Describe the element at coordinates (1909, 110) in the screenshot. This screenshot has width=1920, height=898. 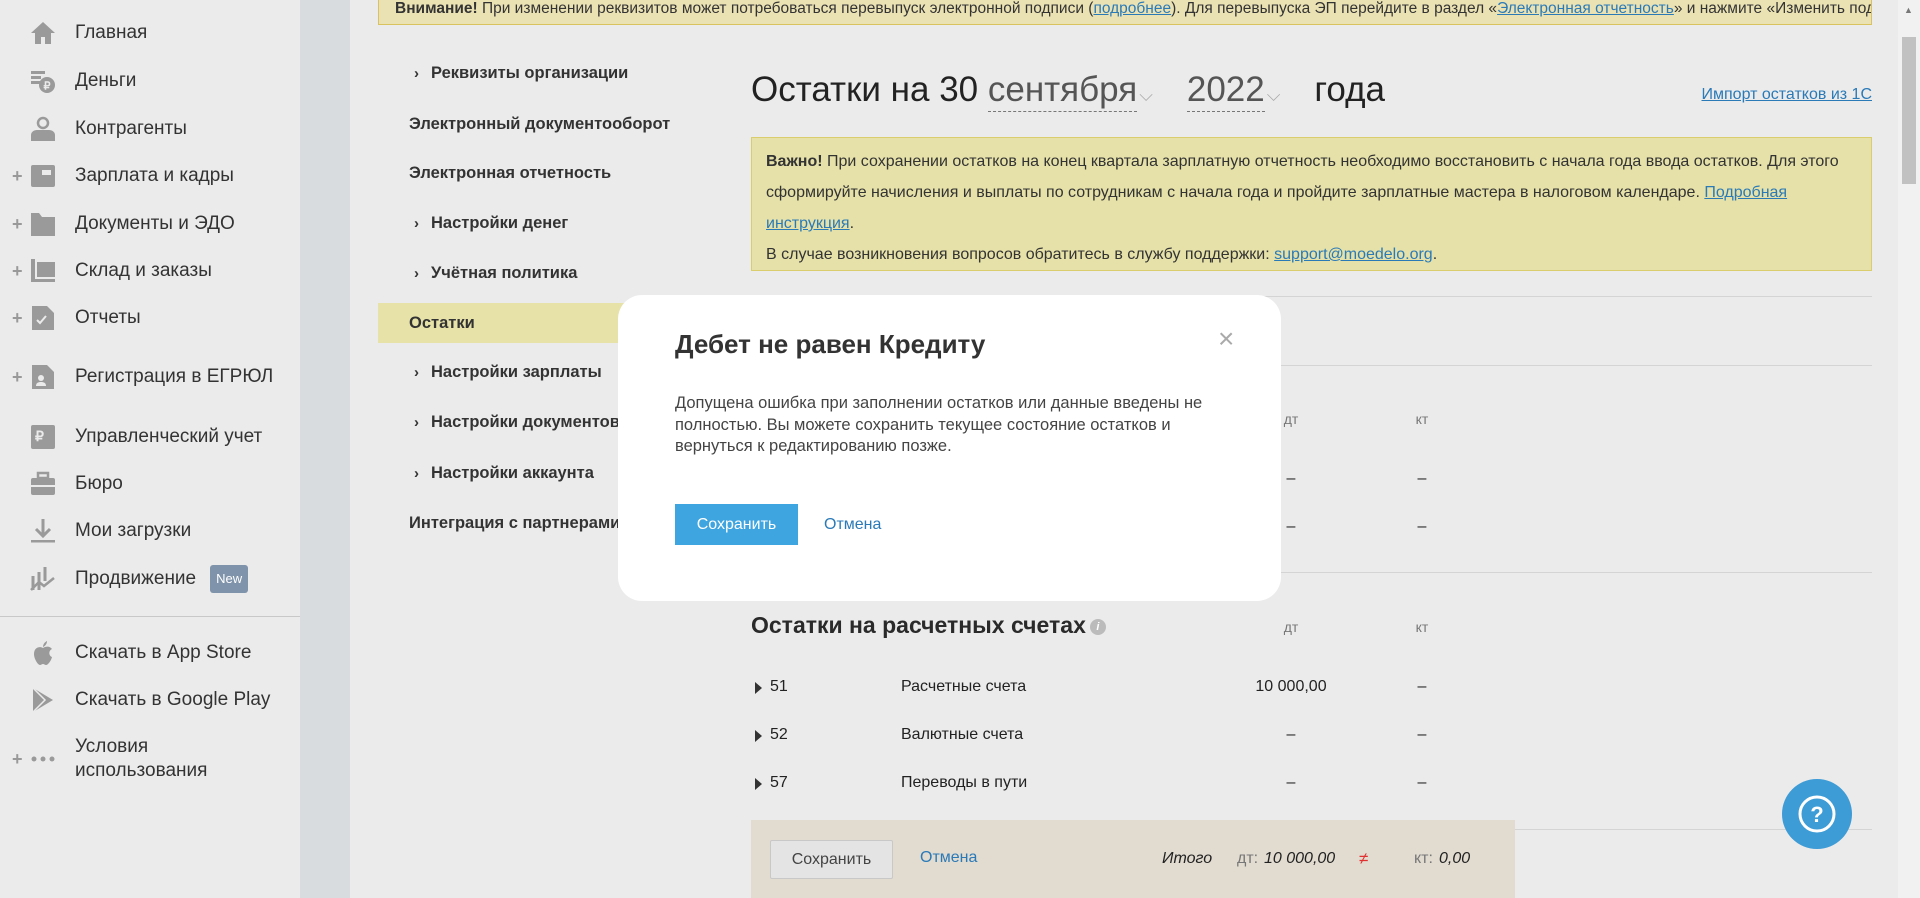
I see `scrollbar-thumb` at that location.